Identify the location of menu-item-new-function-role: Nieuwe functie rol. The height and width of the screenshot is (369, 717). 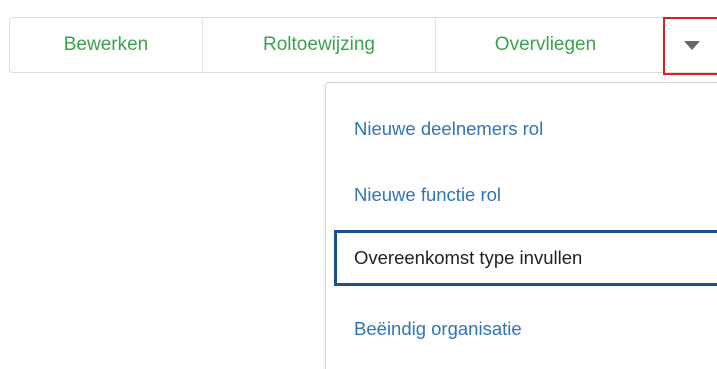
(427, 195).